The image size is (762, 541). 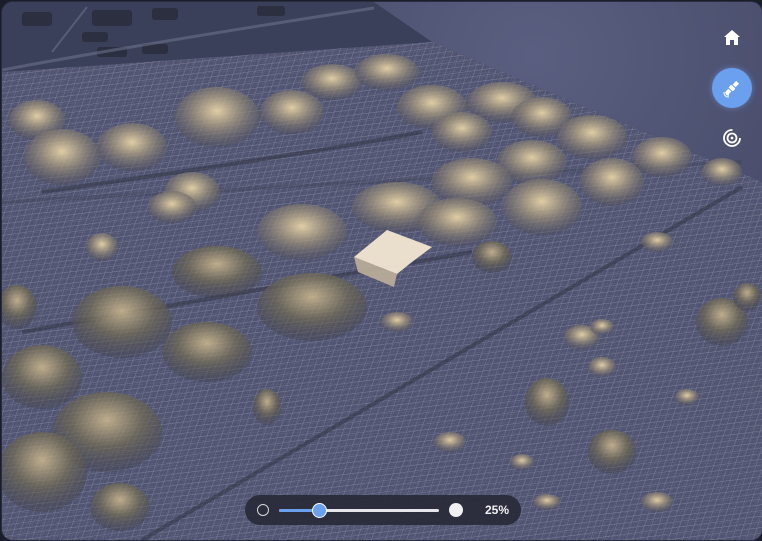 I want to click on radar-icon, so click(x=732, y=138).